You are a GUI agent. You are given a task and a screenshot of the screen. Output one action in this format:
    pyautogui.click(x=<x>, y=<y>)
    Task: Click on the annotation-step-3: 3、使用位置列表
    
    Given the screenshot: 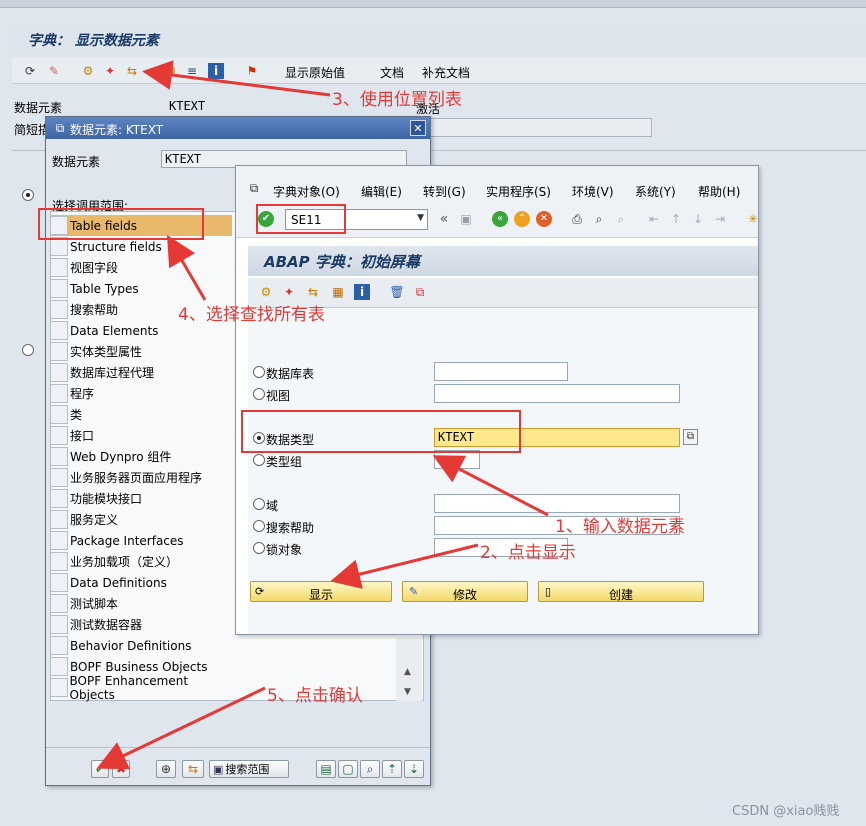 What is the action you would take?
    pyautogui.click(x=397, y=100)
    